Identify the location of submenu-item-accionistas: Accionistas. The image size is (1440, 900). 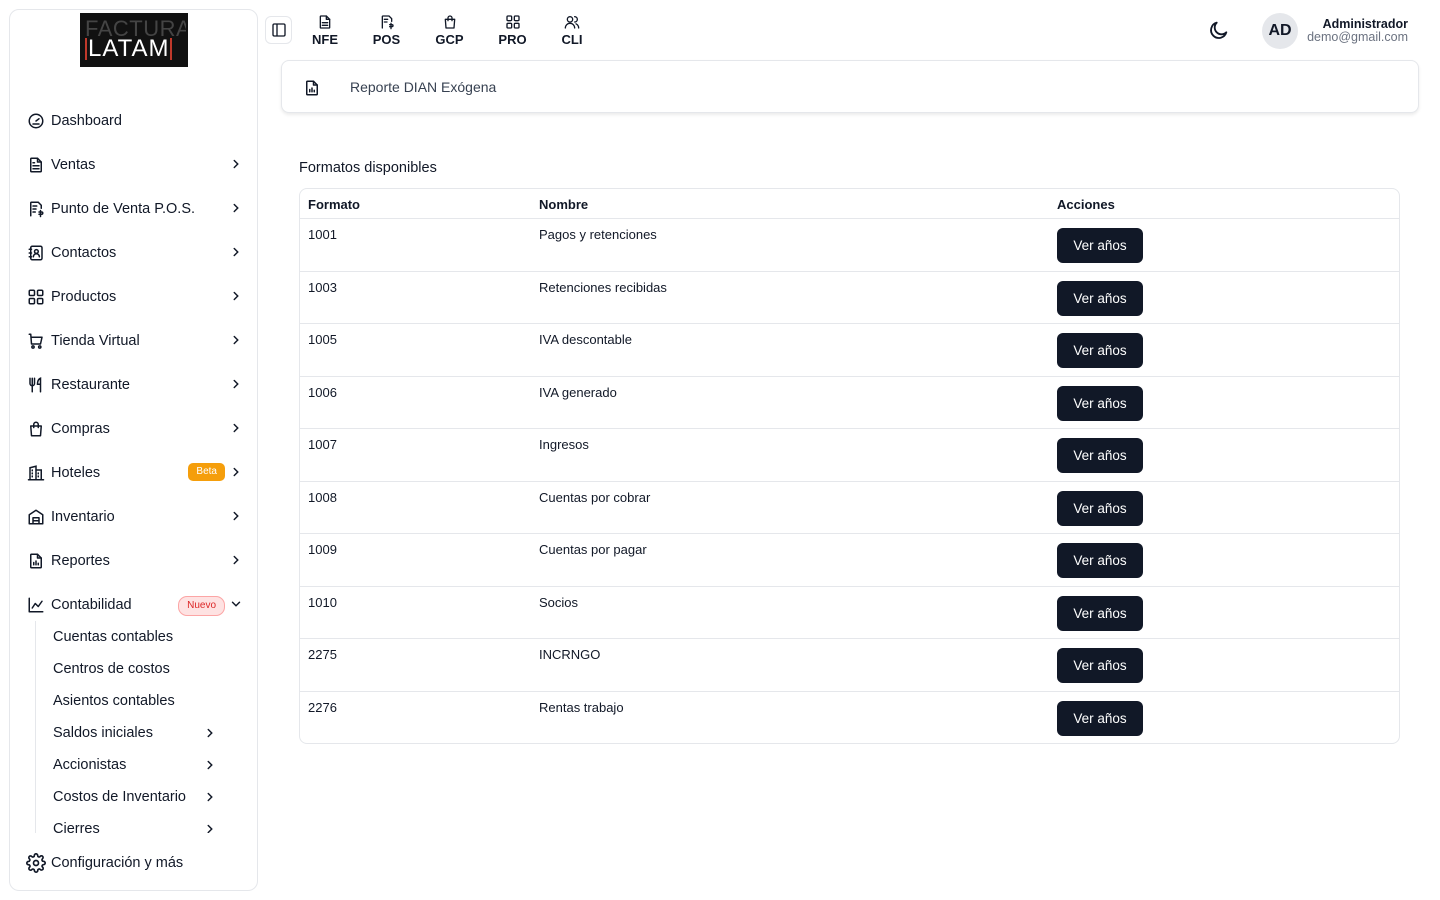
(143, 765).